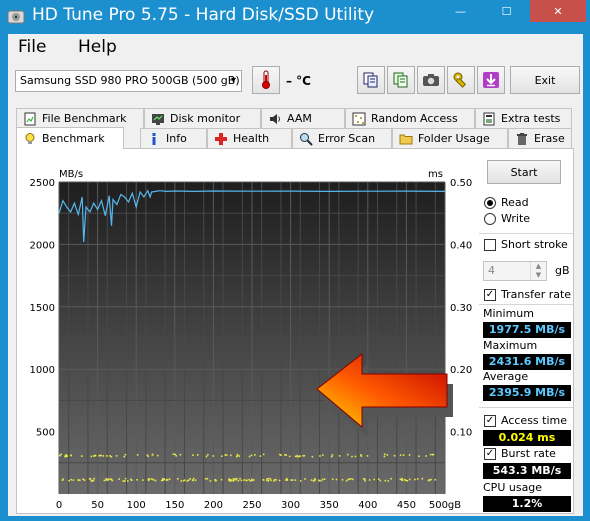  What do you see at coordinates (80, 118) in the screenshot?
I see `tab-file-benchmark: File Benchmark` at bounding box center [80, 118].